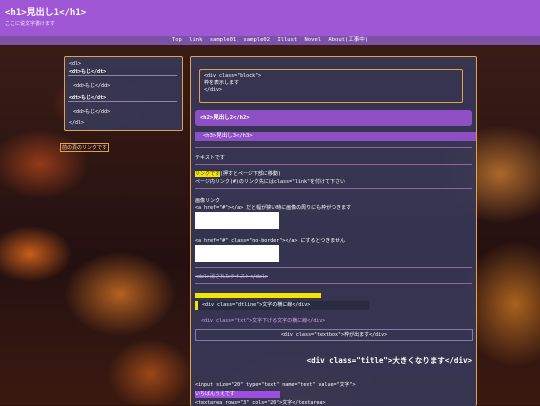  What do you see at coordinates (213, 90) in the screenshot?
I see `block-line: </div>` at bounding box center [213, 90].